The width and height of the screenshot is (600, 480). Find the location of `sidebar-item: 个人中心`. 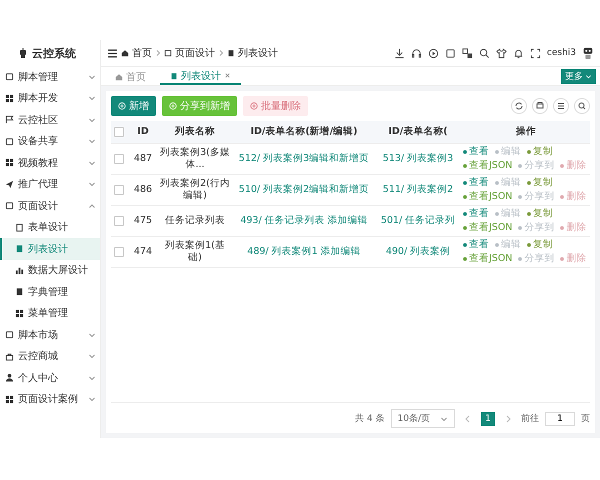

sidebar-item: 个人中心 is located at coordinates (50, 377).